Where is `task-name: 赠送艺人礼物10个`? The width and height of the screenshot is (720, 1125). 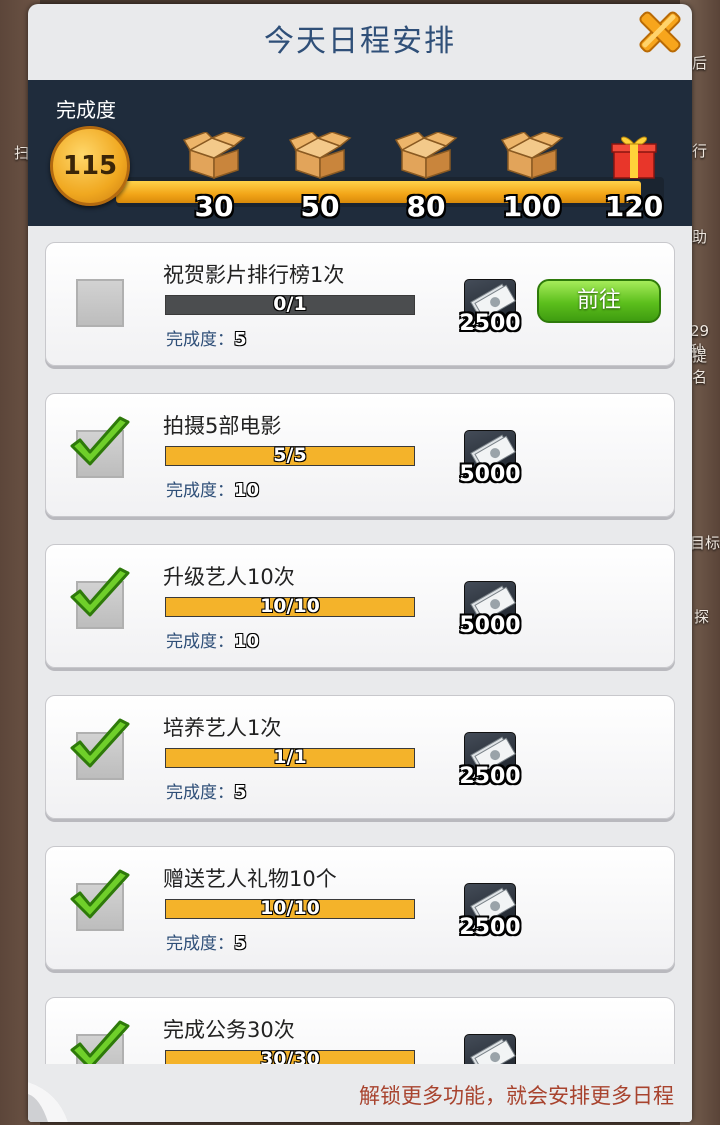 task-name: 赠送艺人礼物10个 is located at coordinates (250, 879).